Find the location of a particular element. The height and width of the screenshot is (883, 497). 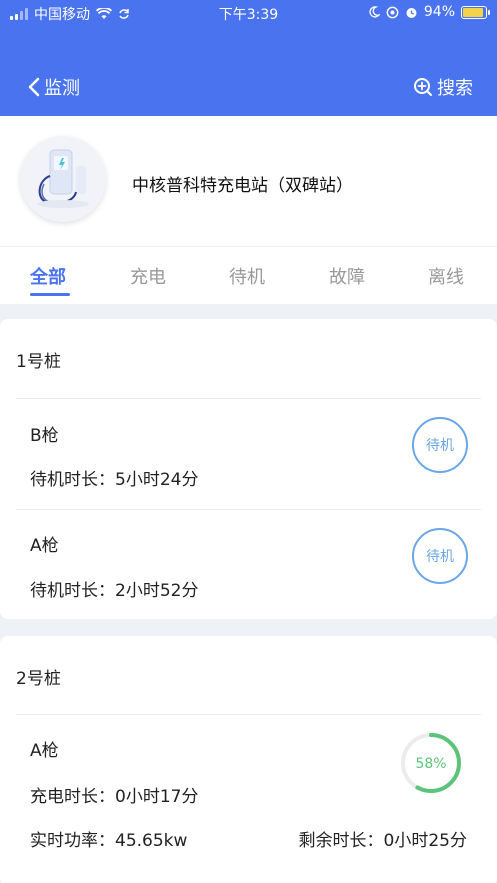

nav-bar: 监测 搜索 is located at coordinates (248, 71).